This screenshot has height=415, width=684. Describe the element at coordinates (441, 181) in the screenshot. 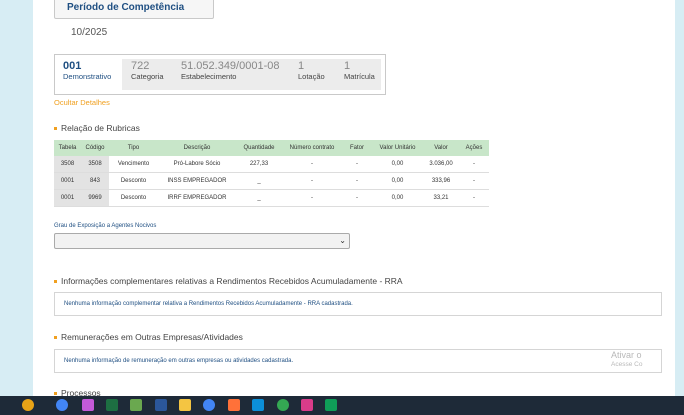

I see `table-cell: 333,96` at that location.